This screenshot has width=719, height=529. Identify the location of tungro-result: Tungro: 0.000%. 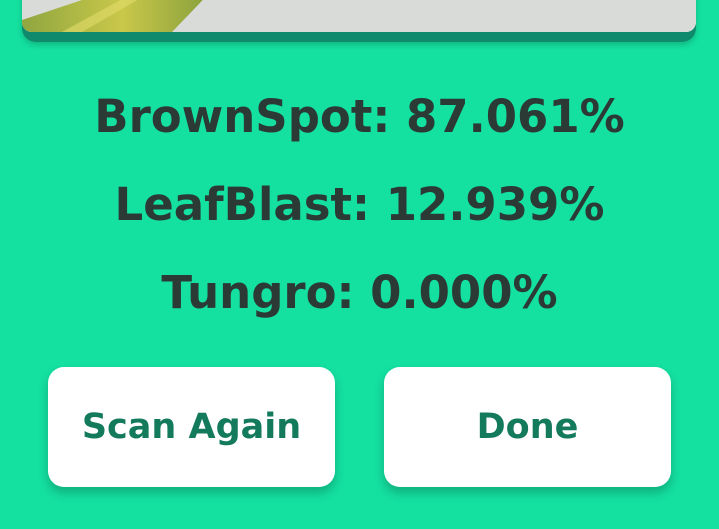
(359, 292).